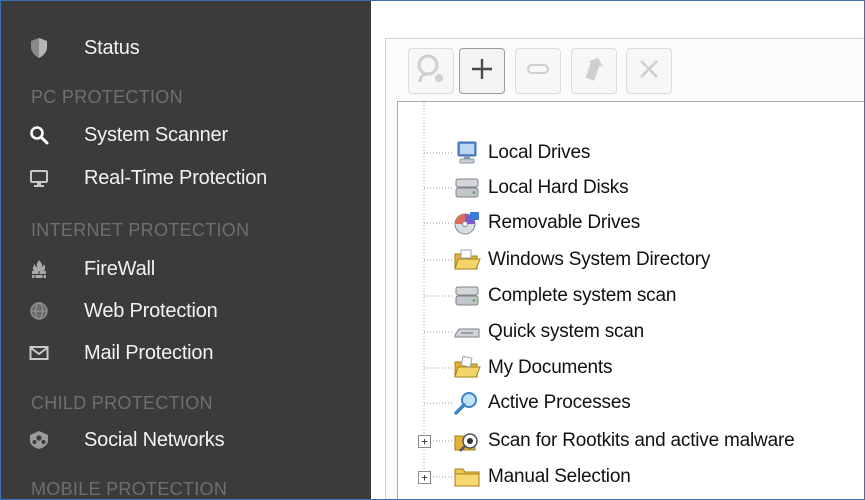 Image resolution: width=865 pixels, height=500 pixels. Describe the element at coordinates (566, 331) in the screenshot. I see `tree-item-label: Quick system scan` at that location.